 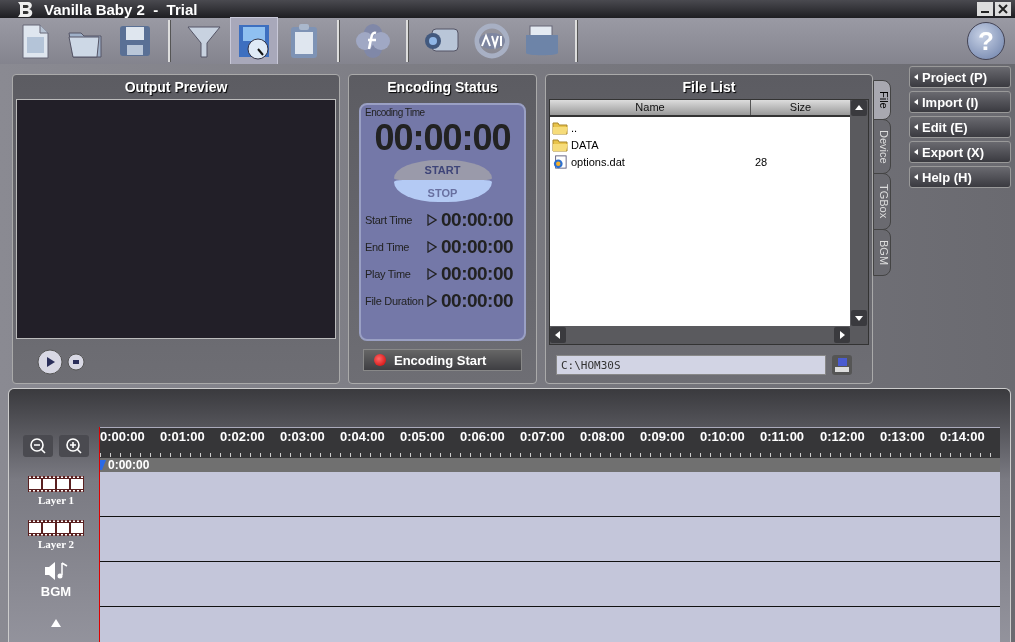 I want to click on playhead-time: 0:00:00, so click(x=129, y=465).